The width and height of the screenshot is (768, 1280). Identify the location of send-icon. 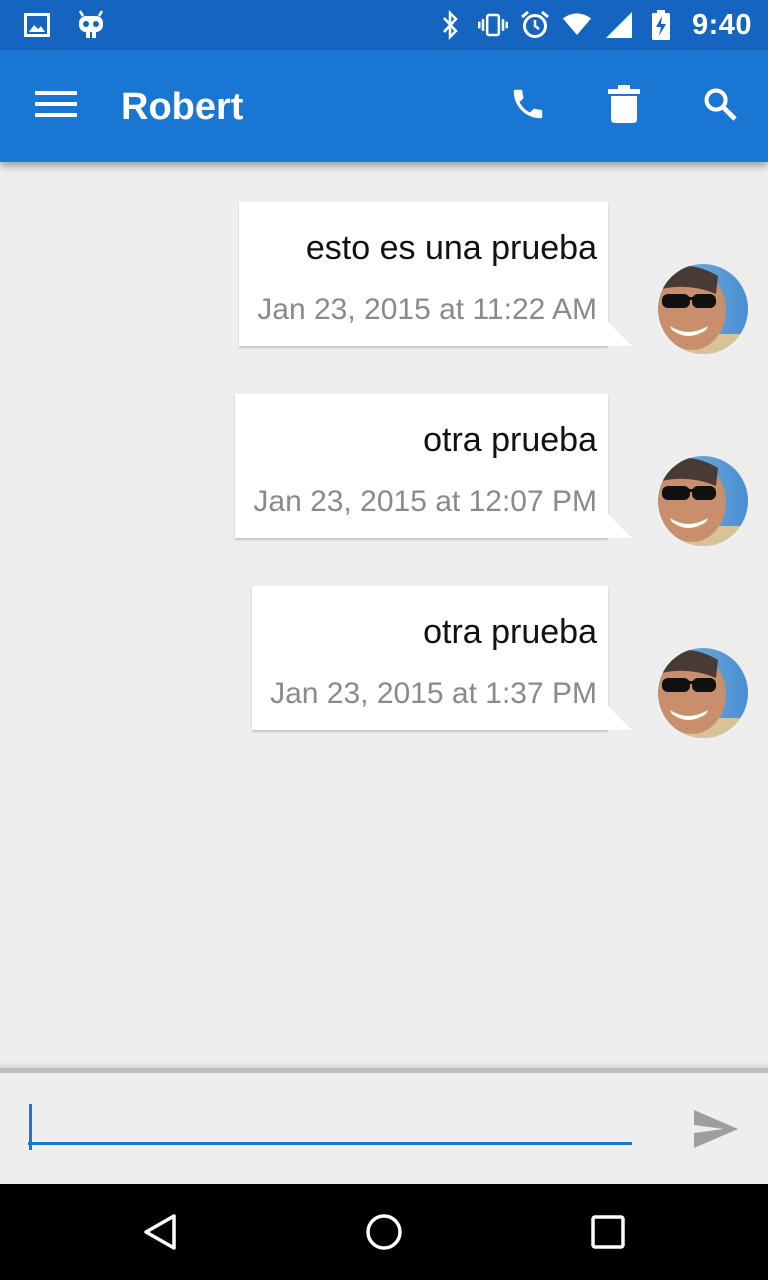
(716, 1131).